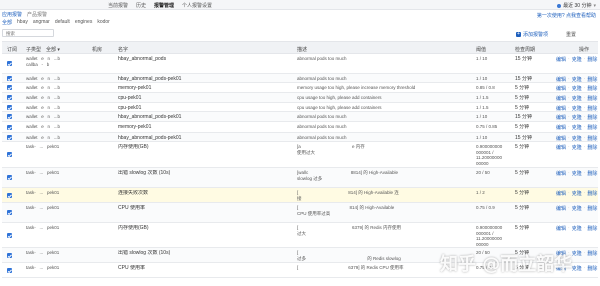 Image resolution: width=600 pixels, height=286 pixels. What do you see at coordinates (62, 22) in the screenshot?
I see `tab-default: default` at bounding box center [62, 22].